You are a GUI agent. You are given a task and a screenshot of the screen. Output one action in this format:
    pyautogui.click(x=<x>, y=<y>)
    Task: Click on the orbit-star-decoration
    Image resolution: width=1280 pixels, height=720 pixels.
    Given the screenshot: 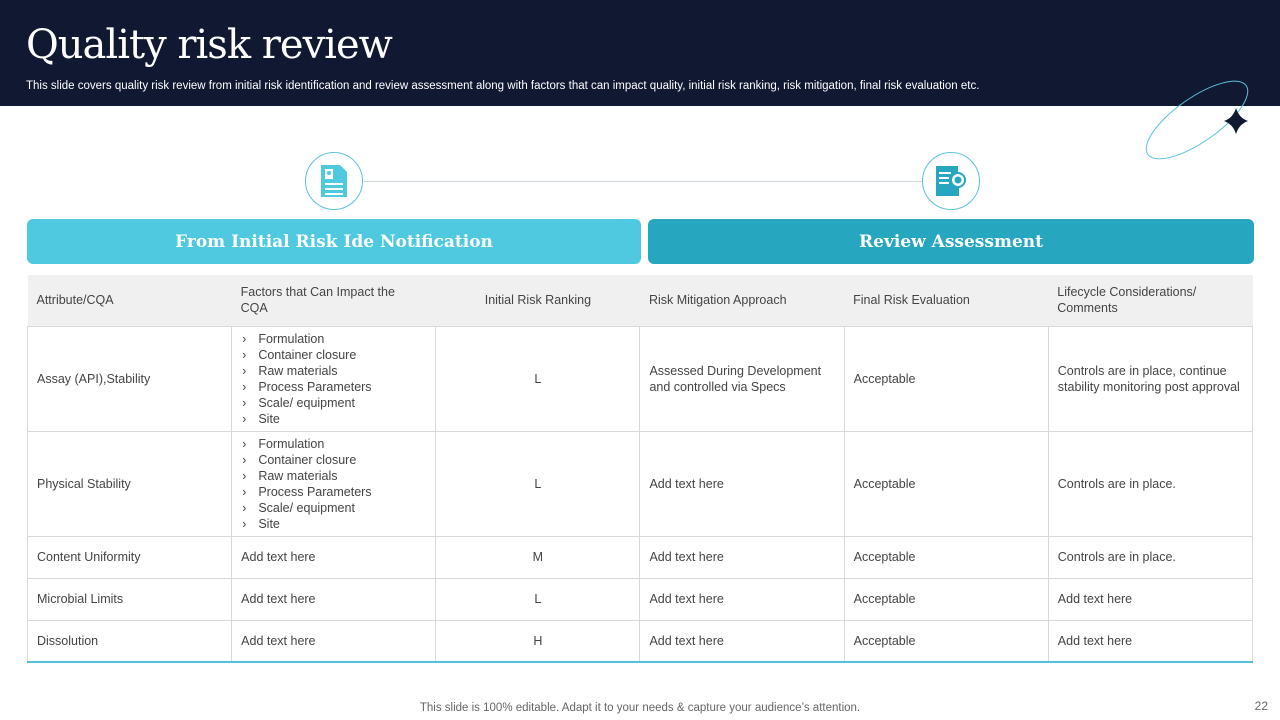 What is the action you would take?
    pyautogui.click(x=1197, y=120)
    